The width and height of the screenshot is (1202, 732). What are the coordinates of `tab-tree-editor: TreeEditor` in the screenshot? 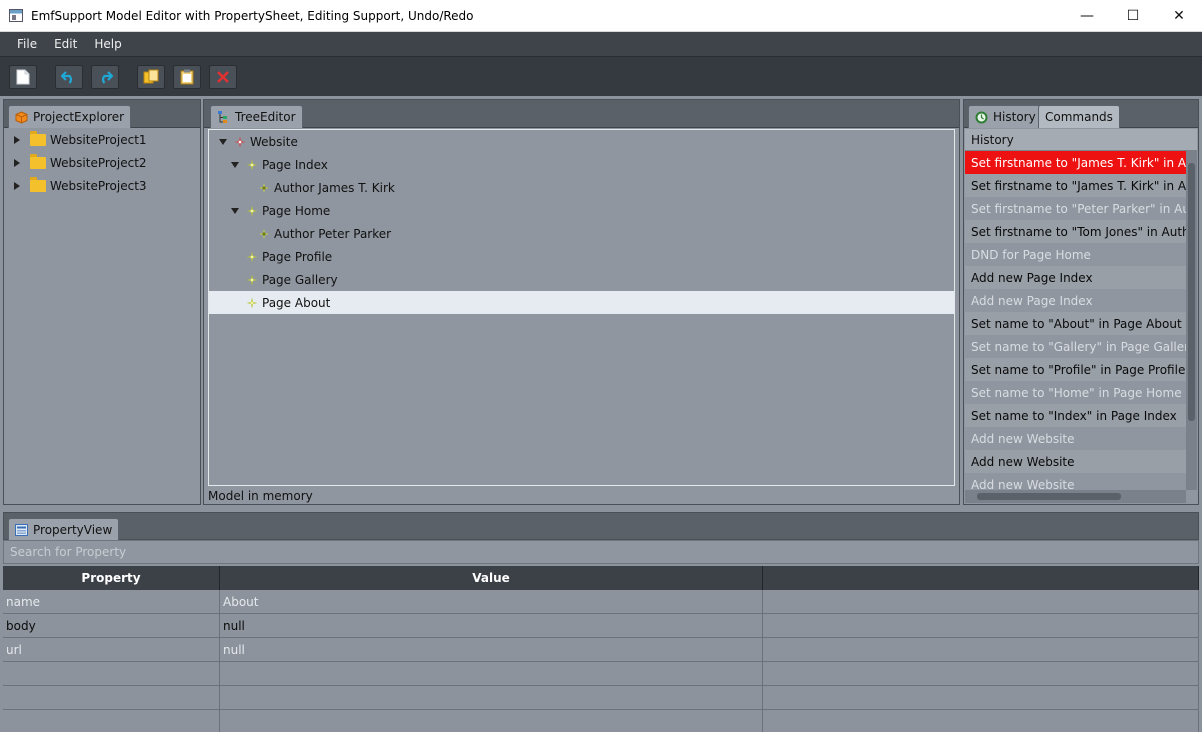 It's located at (256, 116).